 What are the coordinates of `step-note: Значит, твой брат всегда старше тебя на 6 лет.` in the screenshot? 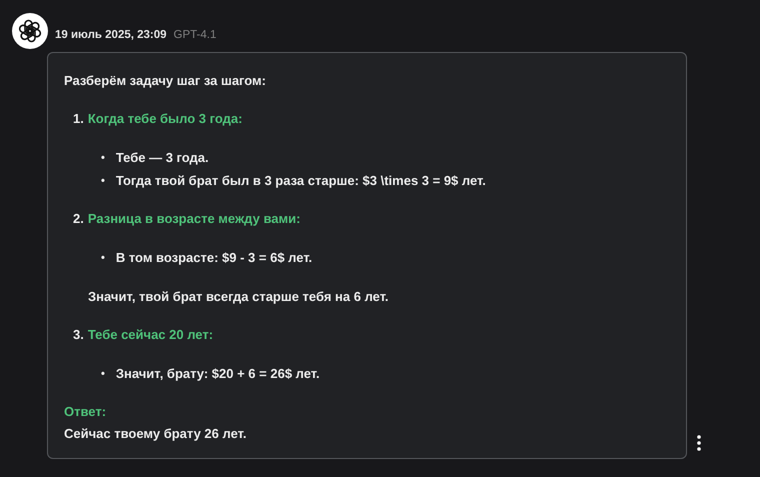 It's located at (238, 297).